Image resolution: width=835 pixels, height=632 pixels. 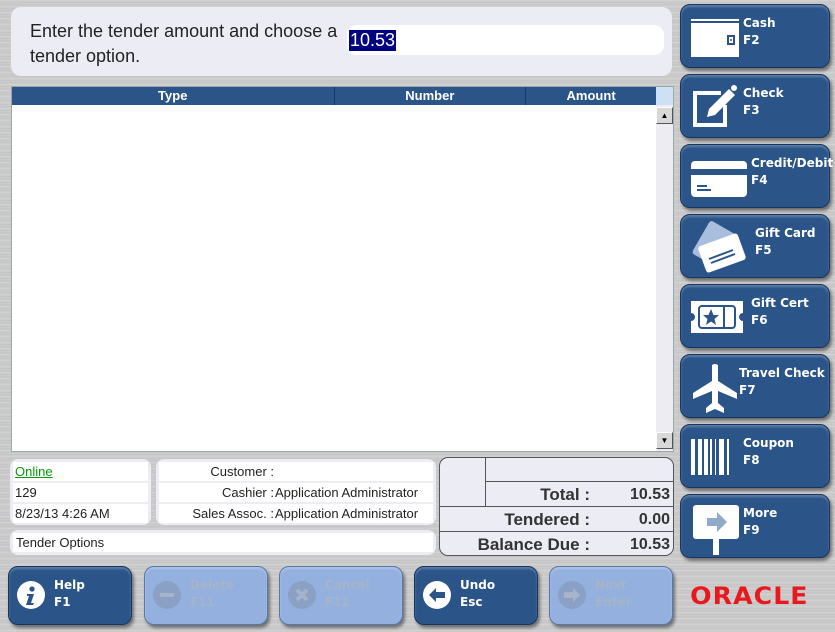 I want to click on gift-cert-button: Gift Cert F6, so click(x=755, y=316).